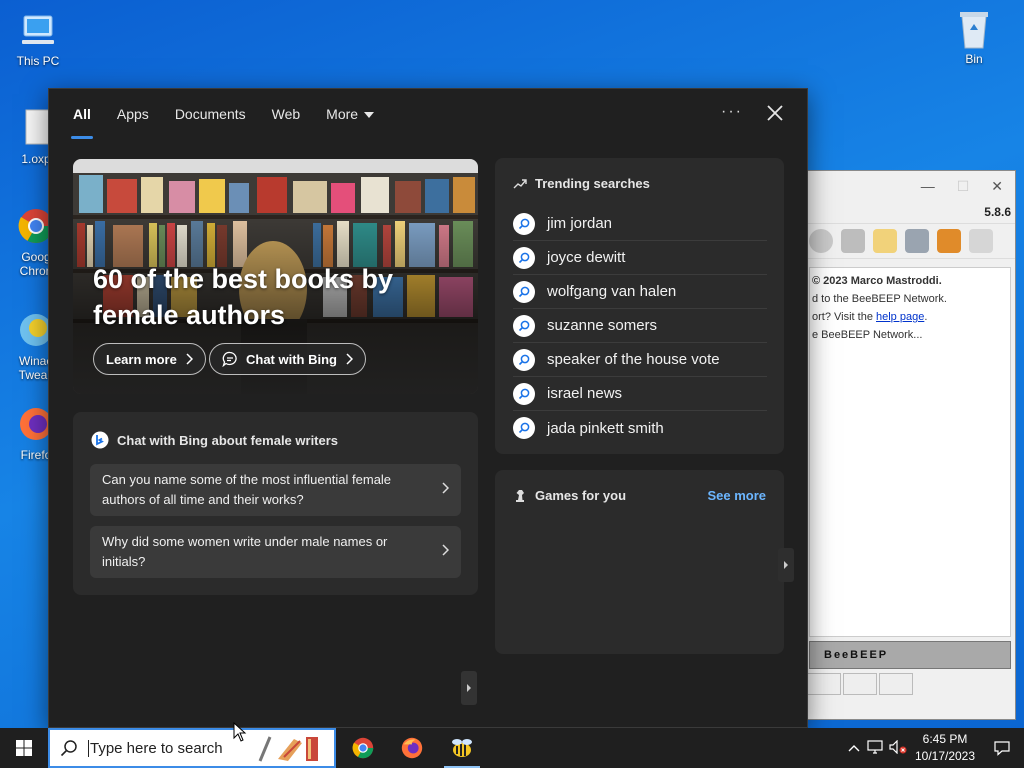  Describe the element at coordinates (633, 359) in the screenshot. I see `trending-item-label: speaker of the house vote` at that location.